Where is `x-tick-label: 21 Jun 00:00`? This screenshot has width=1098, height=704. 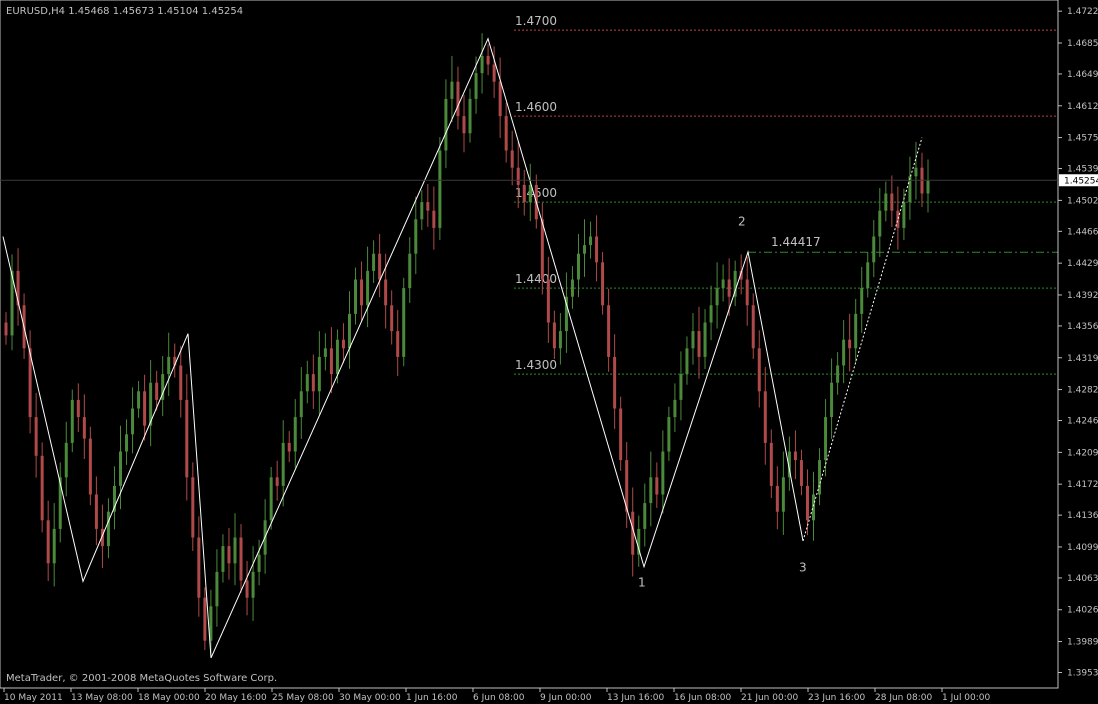
x-tick-label: 21 Jun 00:00 is located at coordinates (769, 698).